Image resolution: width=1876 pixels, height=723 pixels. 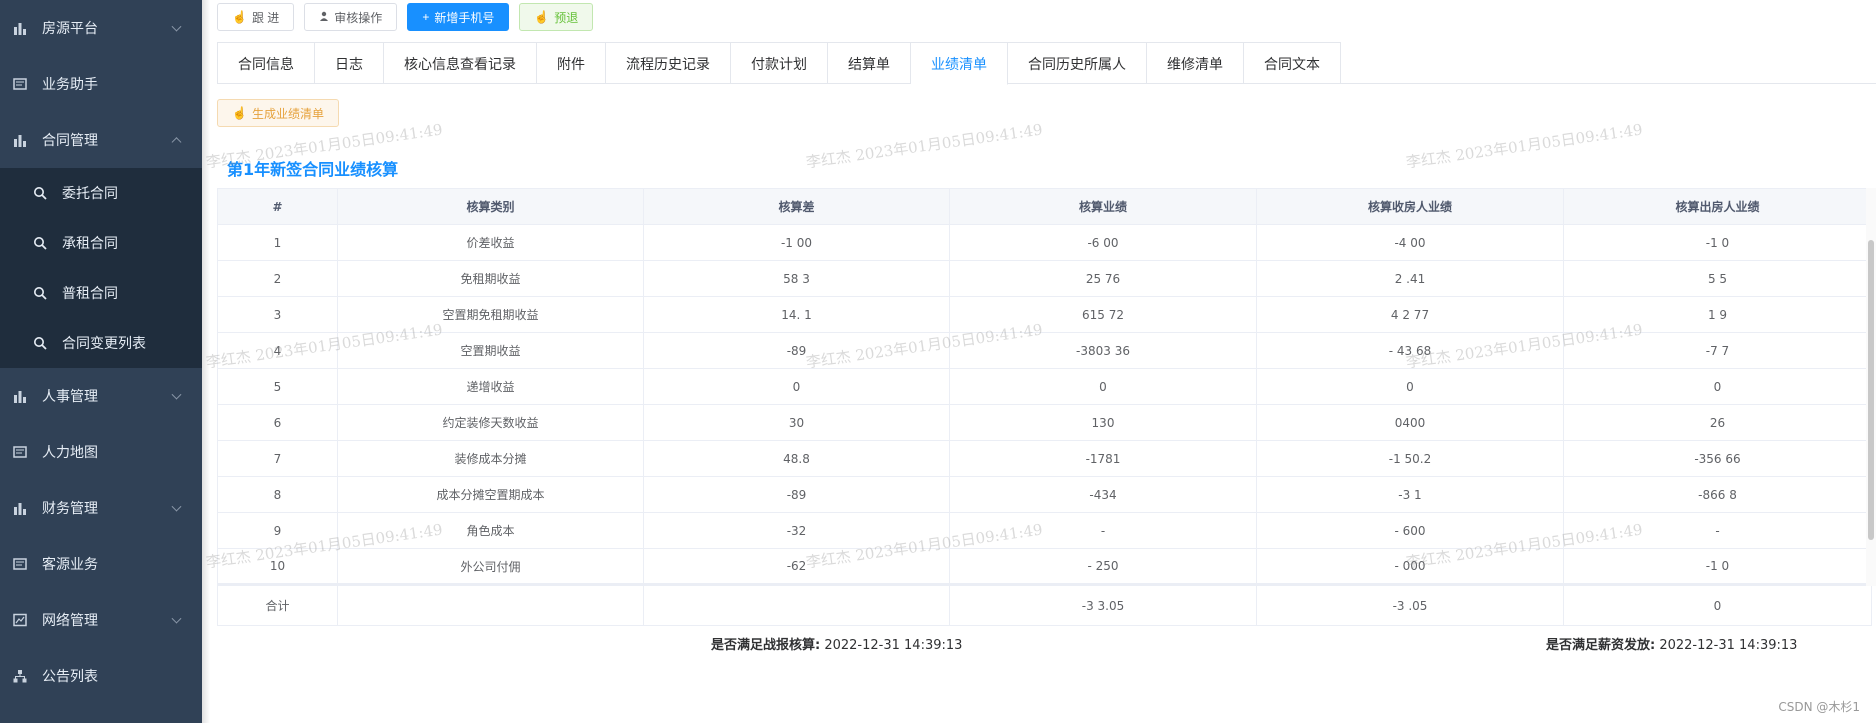 I want to click on table-cell: 免租期收益, so click(x=490, y=278).